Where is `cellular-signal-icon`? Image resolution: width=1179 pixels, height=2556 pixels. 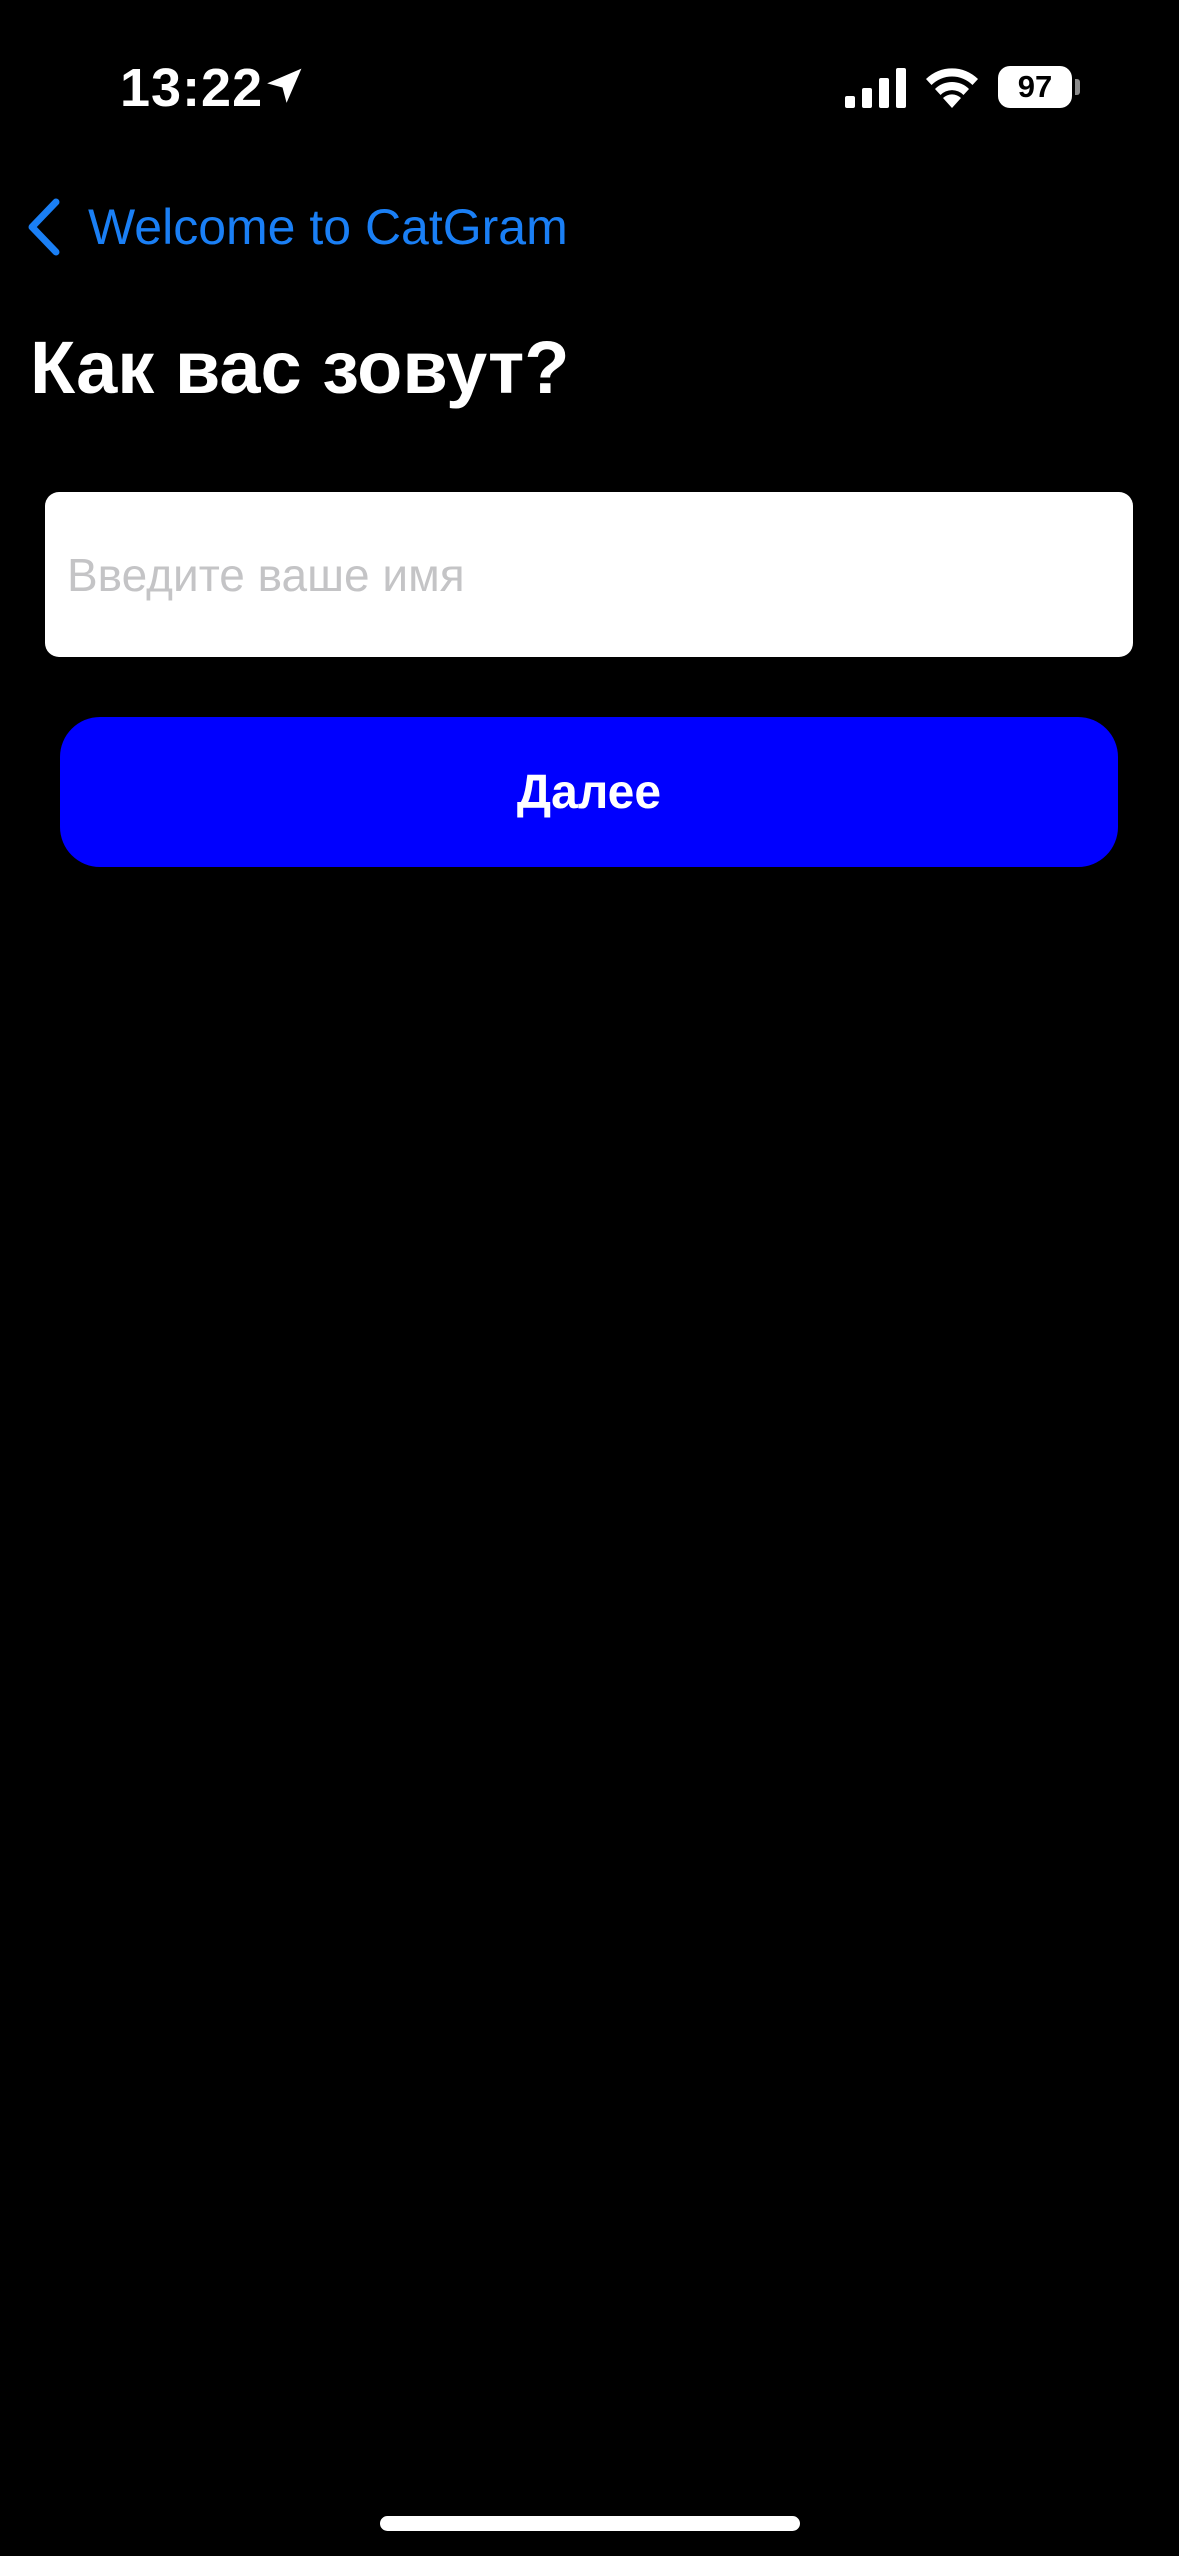 cellular-signal-icon is located at coordinates (875, 88).